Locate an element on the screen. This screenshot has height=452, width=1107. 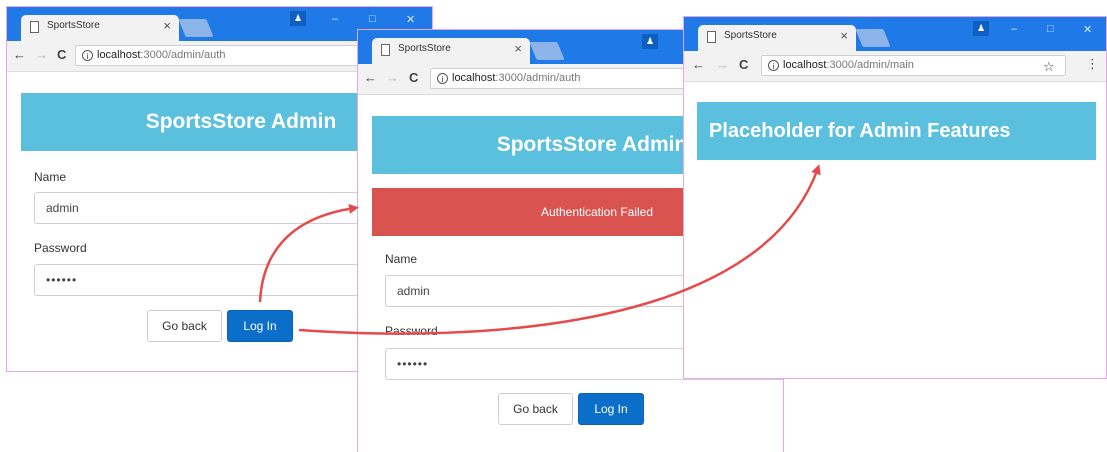
url-path: :3000/admin/main is located at coordinates (870, 65).